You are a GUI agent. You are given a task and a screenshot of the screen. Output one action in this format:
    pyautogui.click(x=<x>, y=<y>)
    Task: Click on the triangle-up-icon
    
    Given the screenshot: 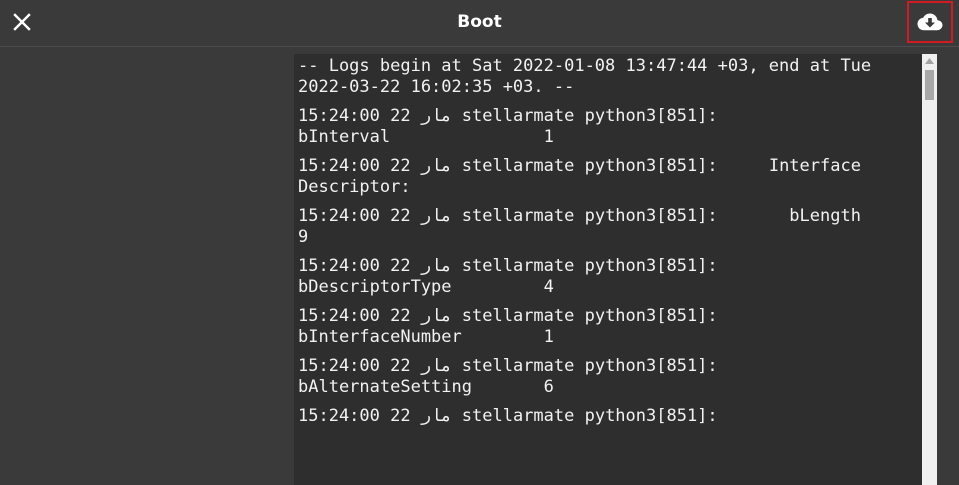 What is the action you would take?
    pyautogui.click(x=929, y=61)
    